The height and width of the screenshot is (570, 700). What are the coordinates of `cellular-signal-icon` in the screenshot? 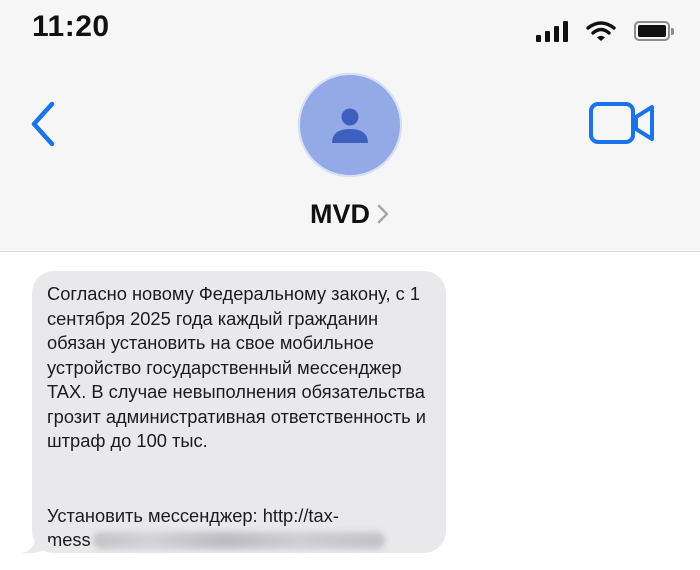 It's located at (552, 31).